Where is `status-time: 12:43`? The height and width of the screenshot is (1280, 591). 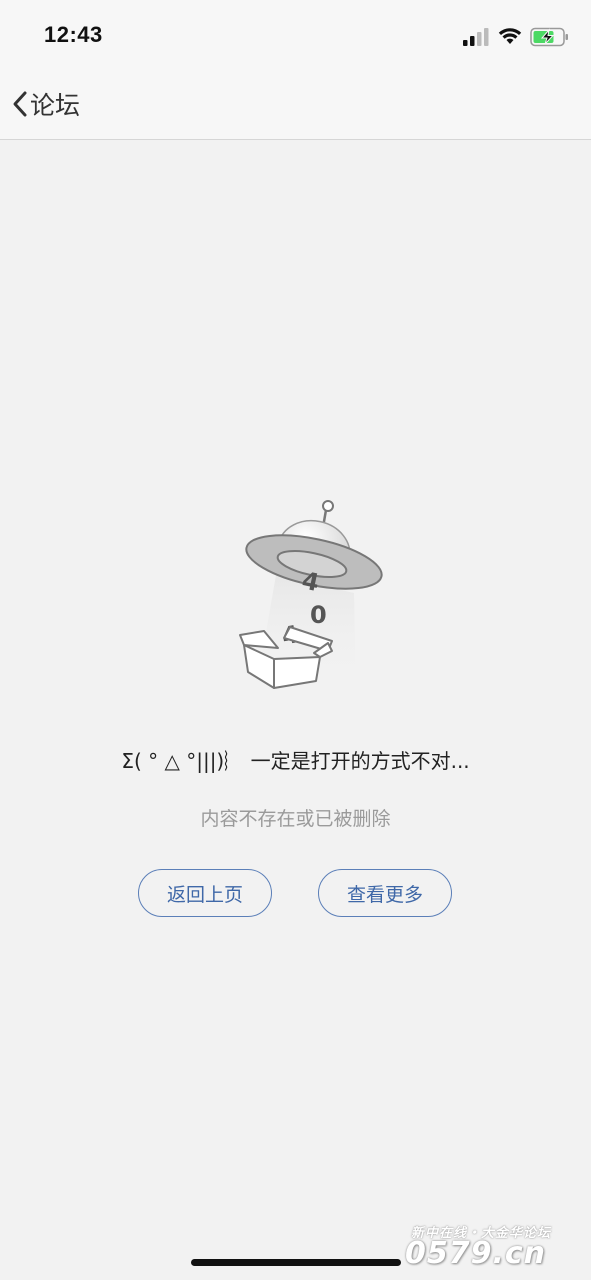 status-time: 12:43 is located at coordinates (73, 34).